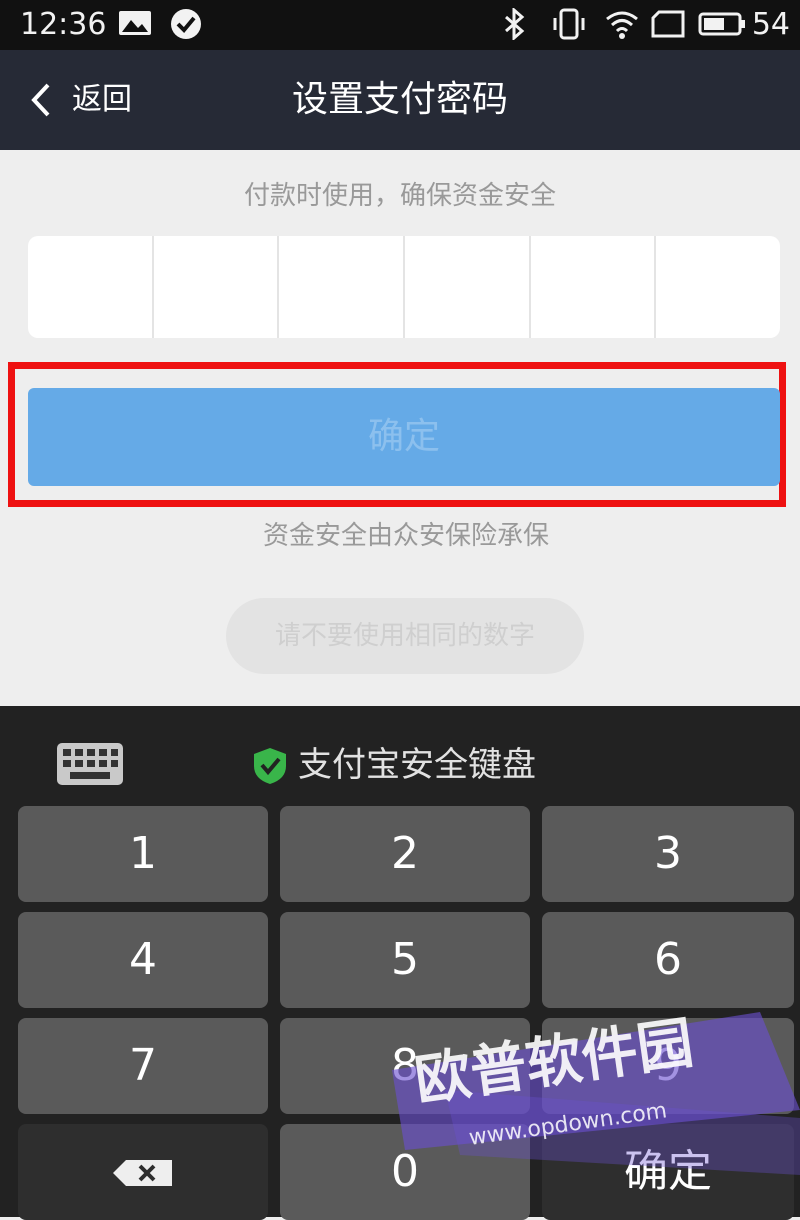  I want to click on wifi-icon, so click(622, 25).